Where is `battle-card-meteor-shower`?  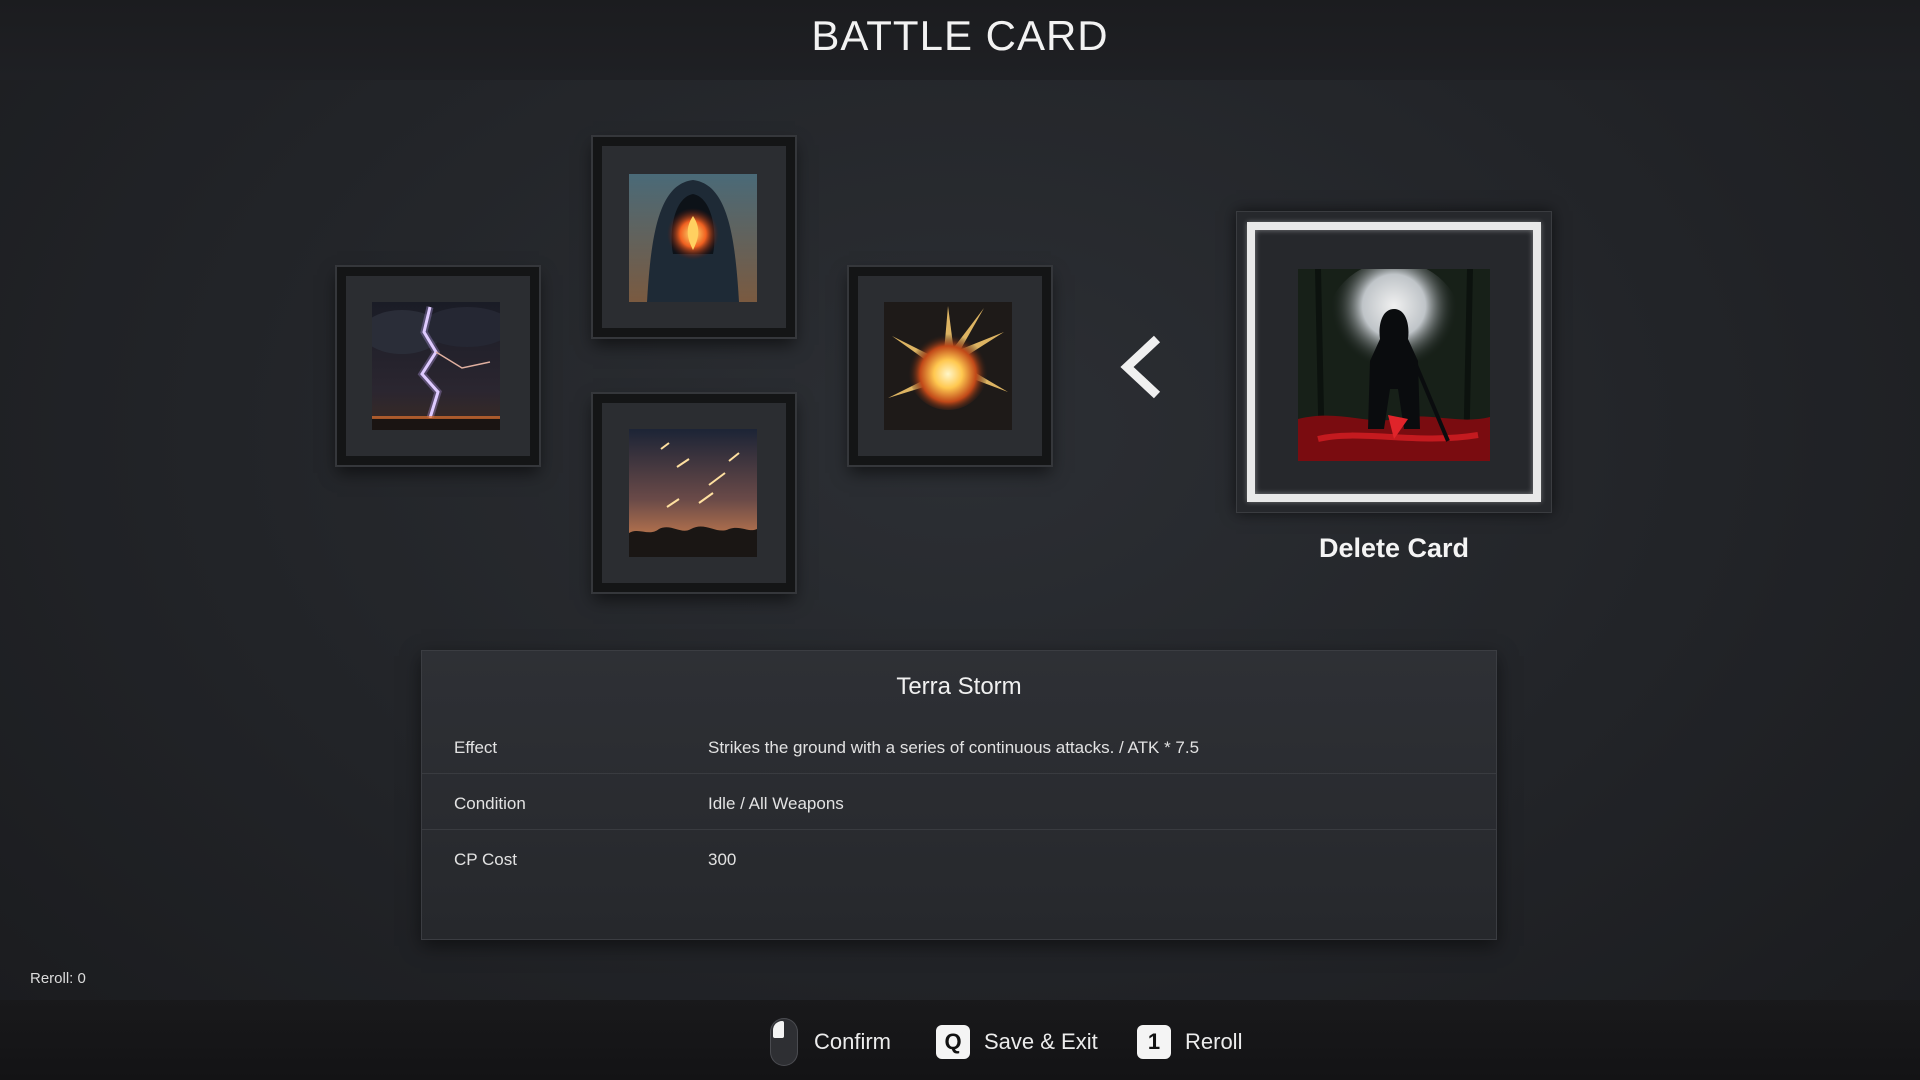 battle-card-meteor-shower is located at coordinates (694, 493).